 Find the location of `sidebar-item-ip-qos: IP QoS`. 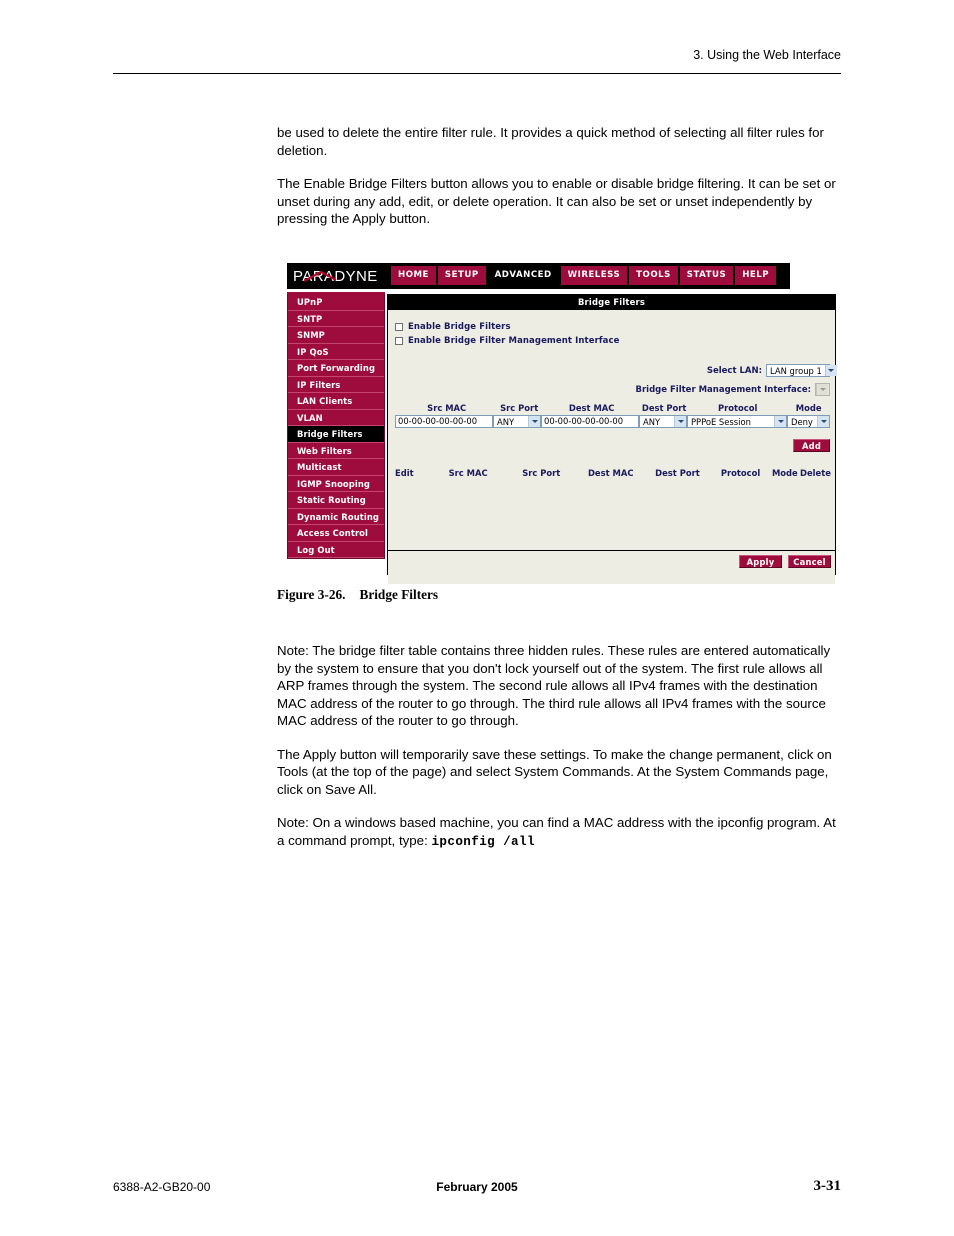

sidebar-item-ip-qos: IP QoS is located at coordinates (336, 351).